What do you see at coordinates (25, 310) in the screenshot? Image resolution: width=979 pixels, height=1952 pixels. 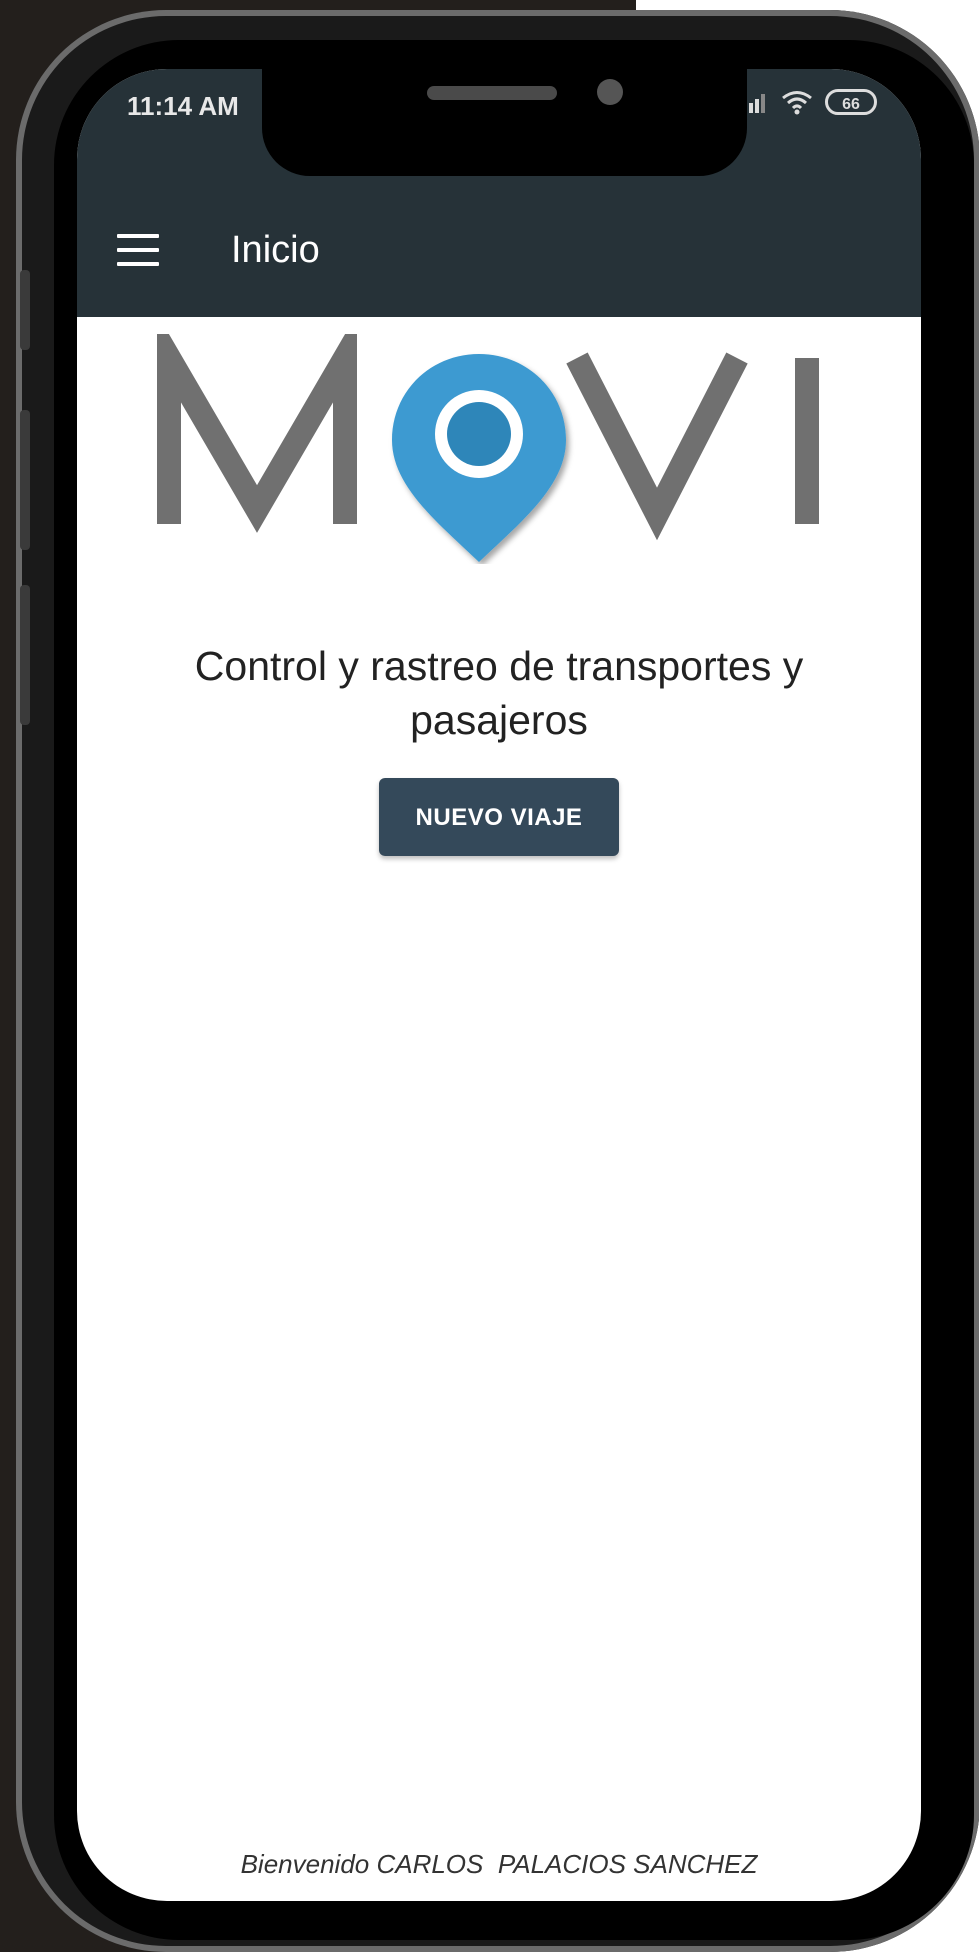 I see `mute-switch` at bounding box center [25, 310].